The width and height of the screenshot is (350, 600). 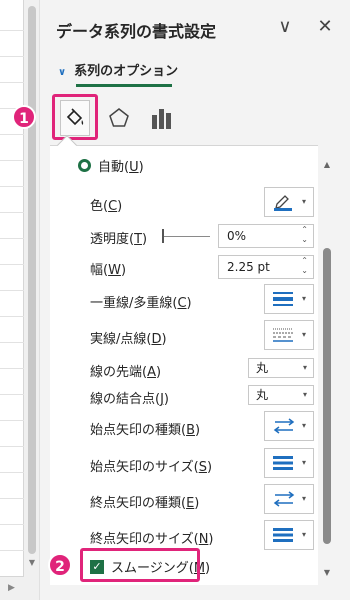 I want to click on cap-type-label: 線の先端(A), so click(x=126, y=372).